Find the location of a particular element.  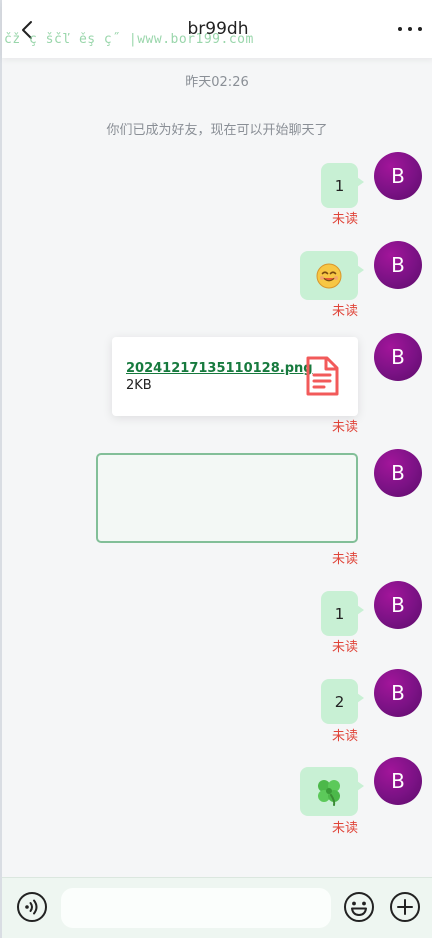

voice-button is located at coordinates (32, 907).